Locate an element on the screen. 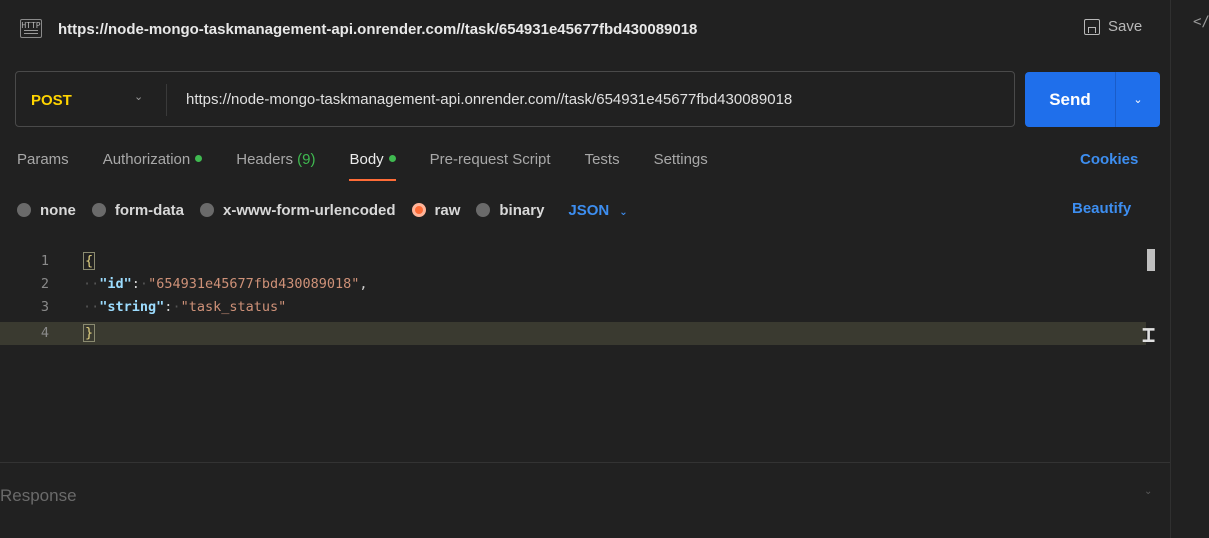 The width and height of the screenshot is (1209, 538). format-label: JSON is located at coordinates (589, 210).